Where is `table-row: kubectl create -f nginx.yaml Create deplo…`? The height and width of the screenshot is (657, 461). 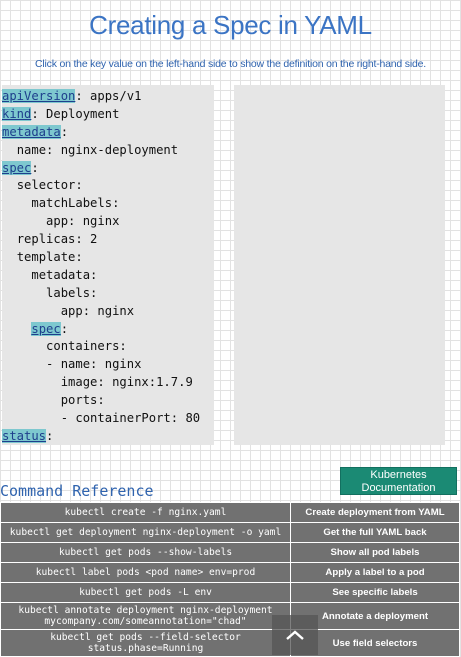 table-row: kubectl create -f nginx.yaml Create deplo… is located at coordinates (230, 512).